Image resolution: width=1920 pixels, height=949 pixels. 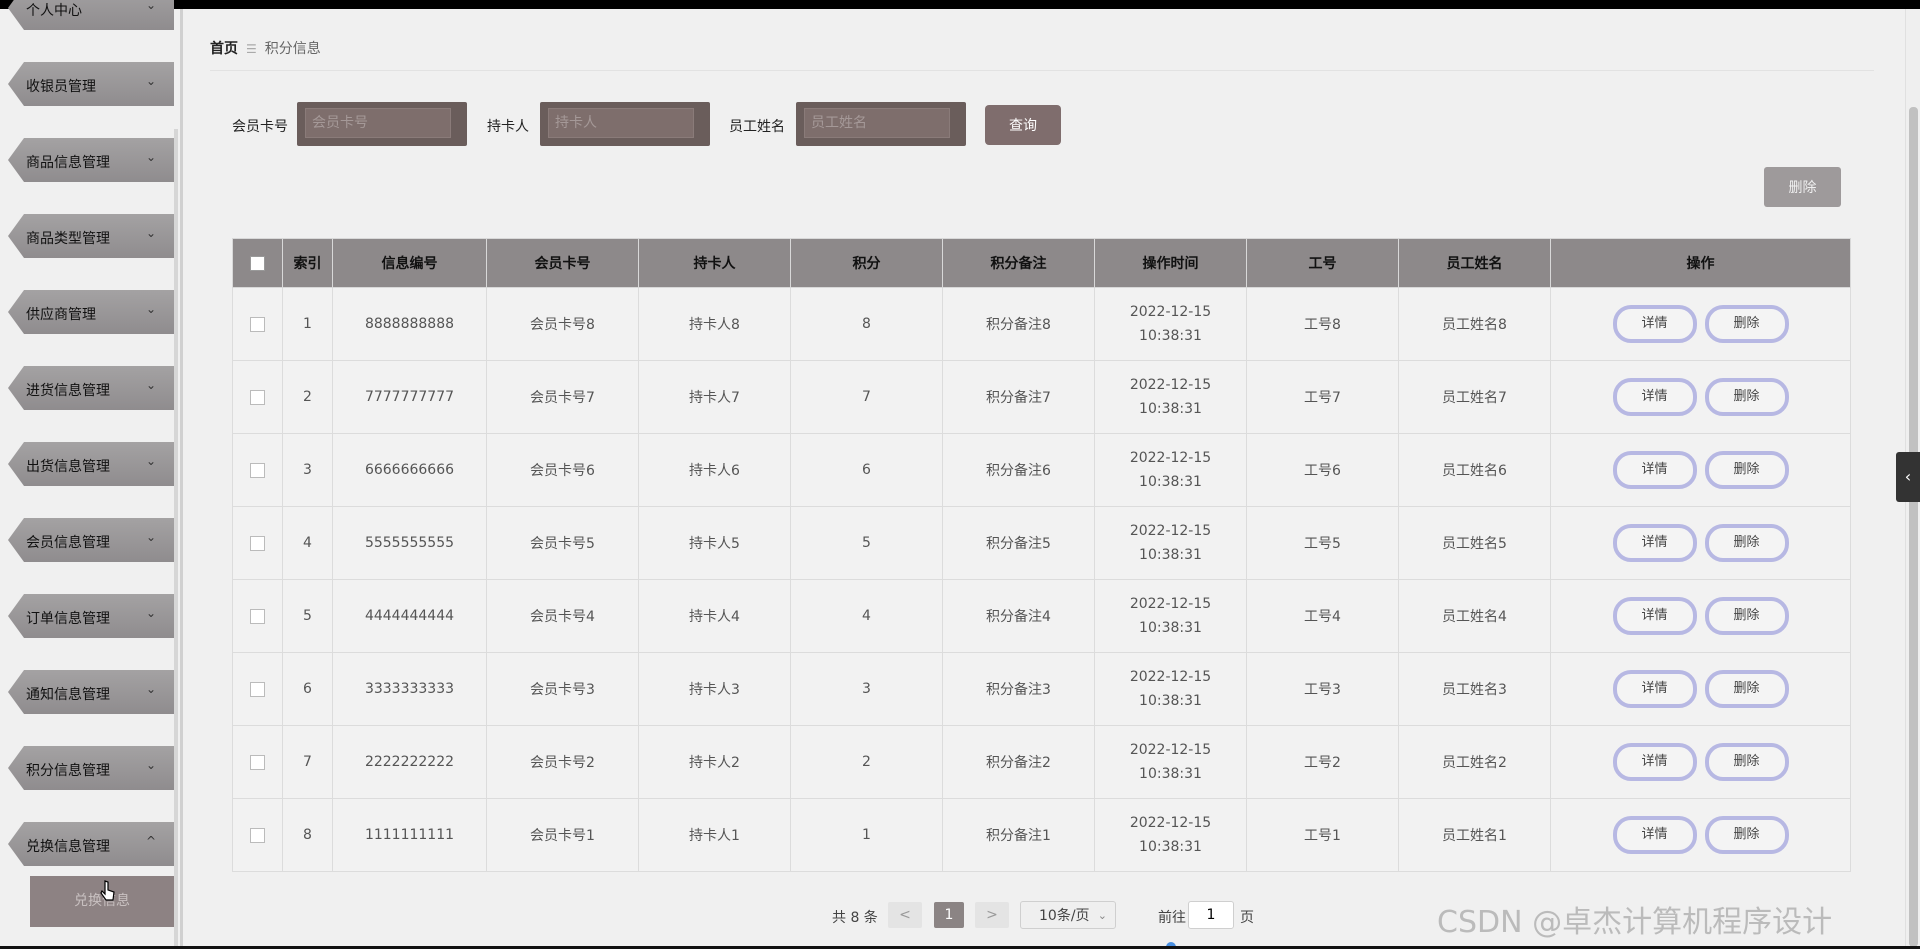 I want to click on sidebar-item: 收银员管理 ⌄, so click(x=91, y=84).